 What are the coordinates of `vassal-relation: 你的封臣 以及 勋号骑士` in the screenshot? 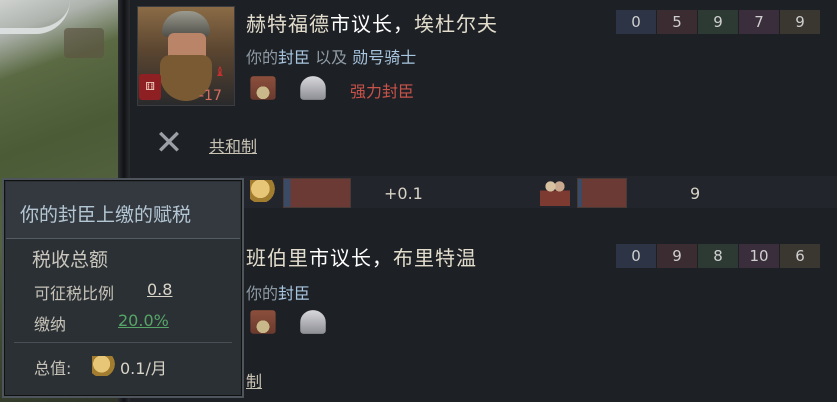 It's located at (331, 56).